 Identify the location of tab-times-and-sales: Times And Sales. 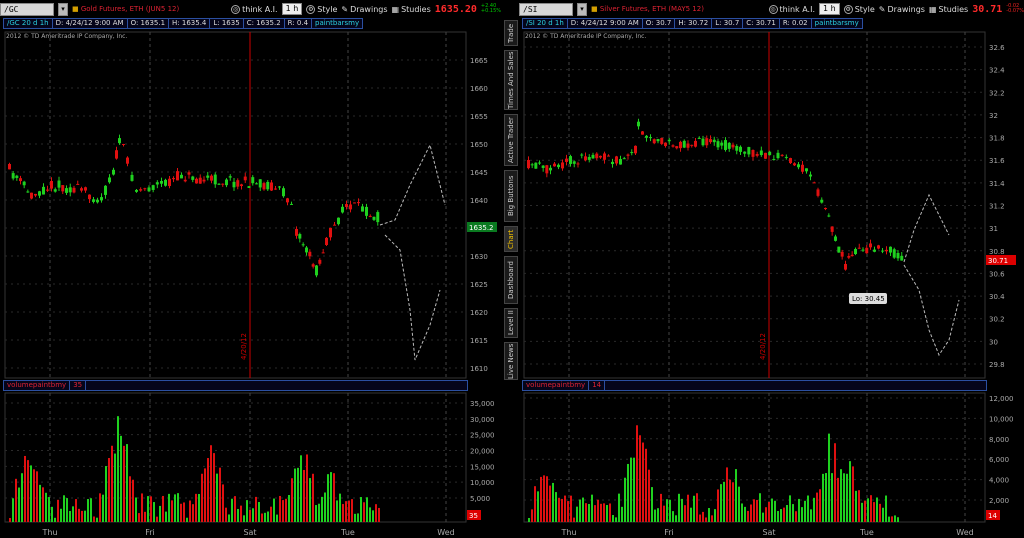
(511, 80).